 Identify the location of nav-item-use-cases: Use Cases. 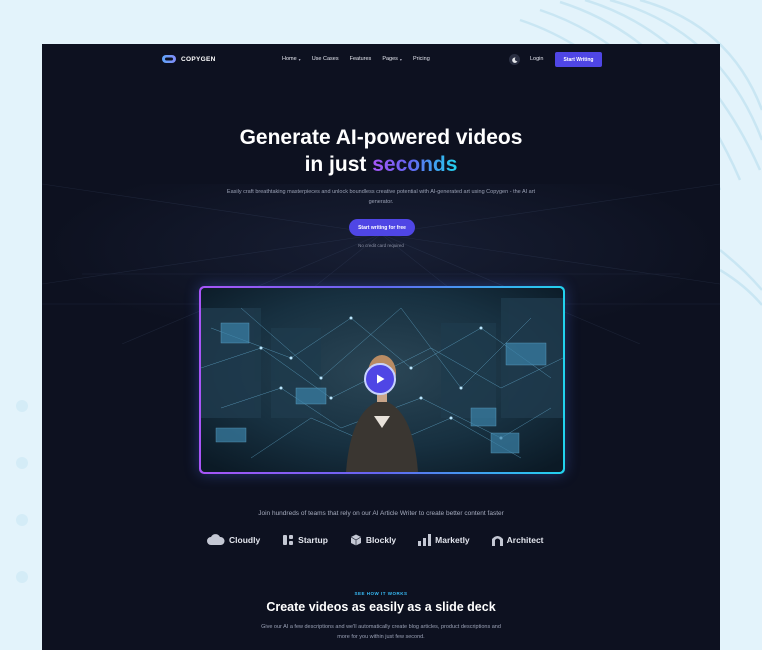
(325, 59).